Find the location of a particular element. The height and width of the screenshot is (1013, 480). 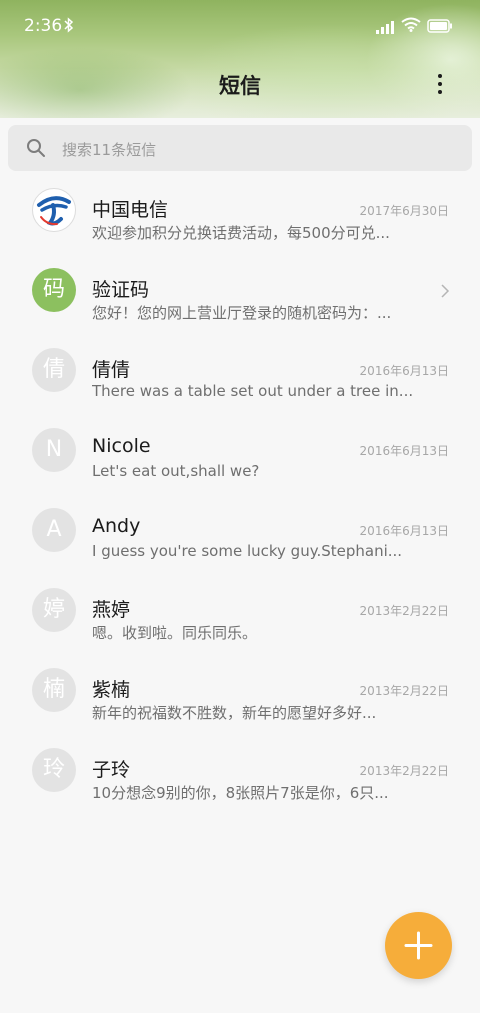

more-vertical-icon is located at coordinates (440, 84).